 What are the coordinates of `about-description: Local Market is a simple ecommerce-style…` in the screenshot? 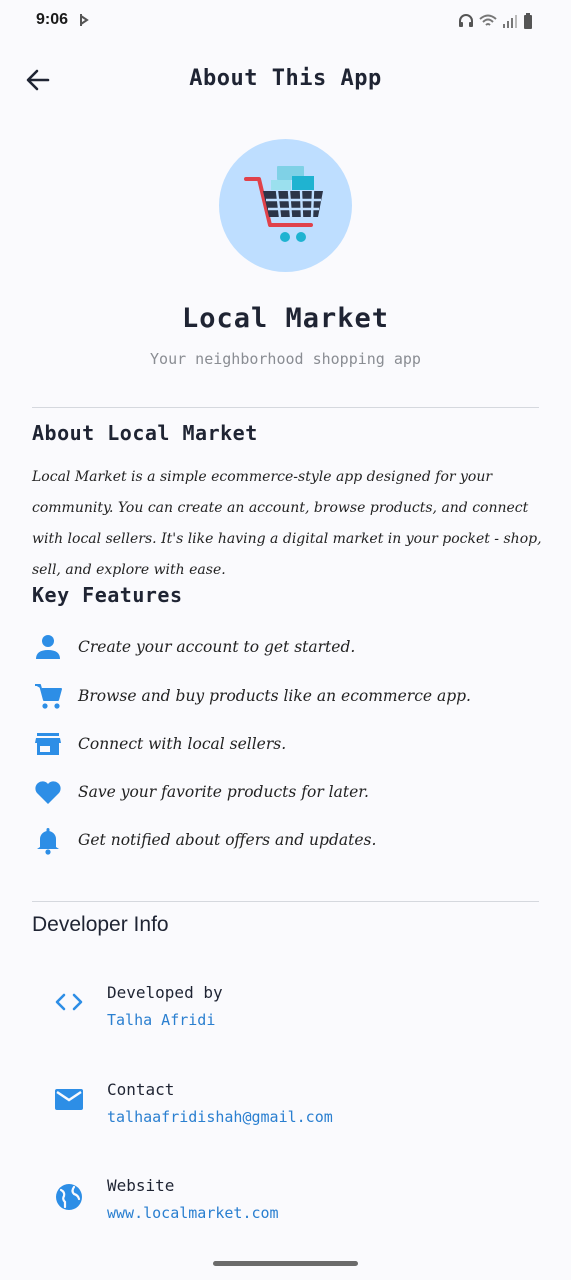 It's located at (287, 523).